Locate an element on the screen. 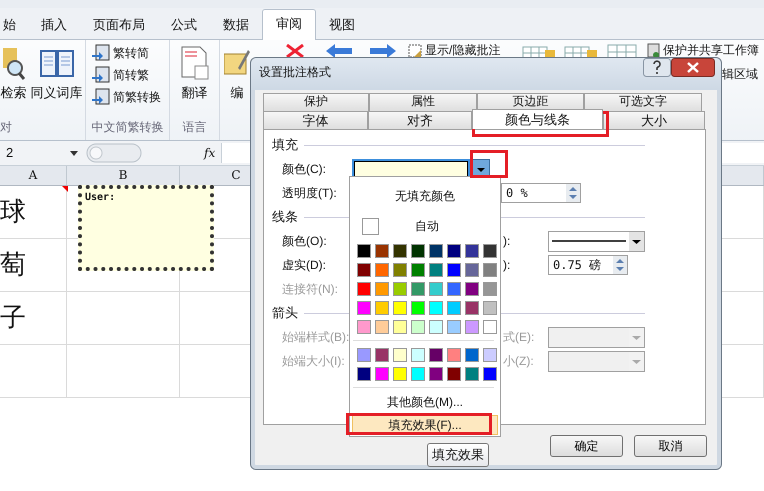 This screenshot has height=491, width=764. right-arrow-icon is located at coordinates (383, 51).